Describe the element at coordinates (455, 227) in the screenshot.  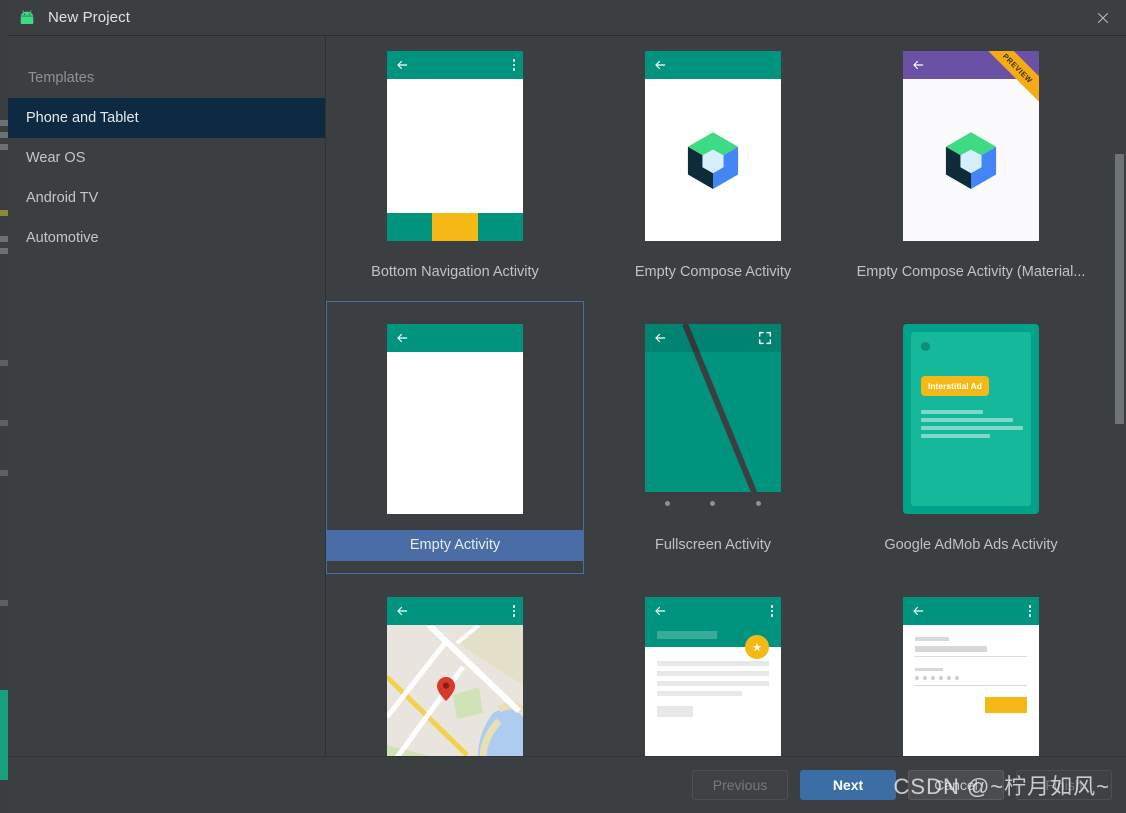
I see `bottom-navigation-bar` at that location.